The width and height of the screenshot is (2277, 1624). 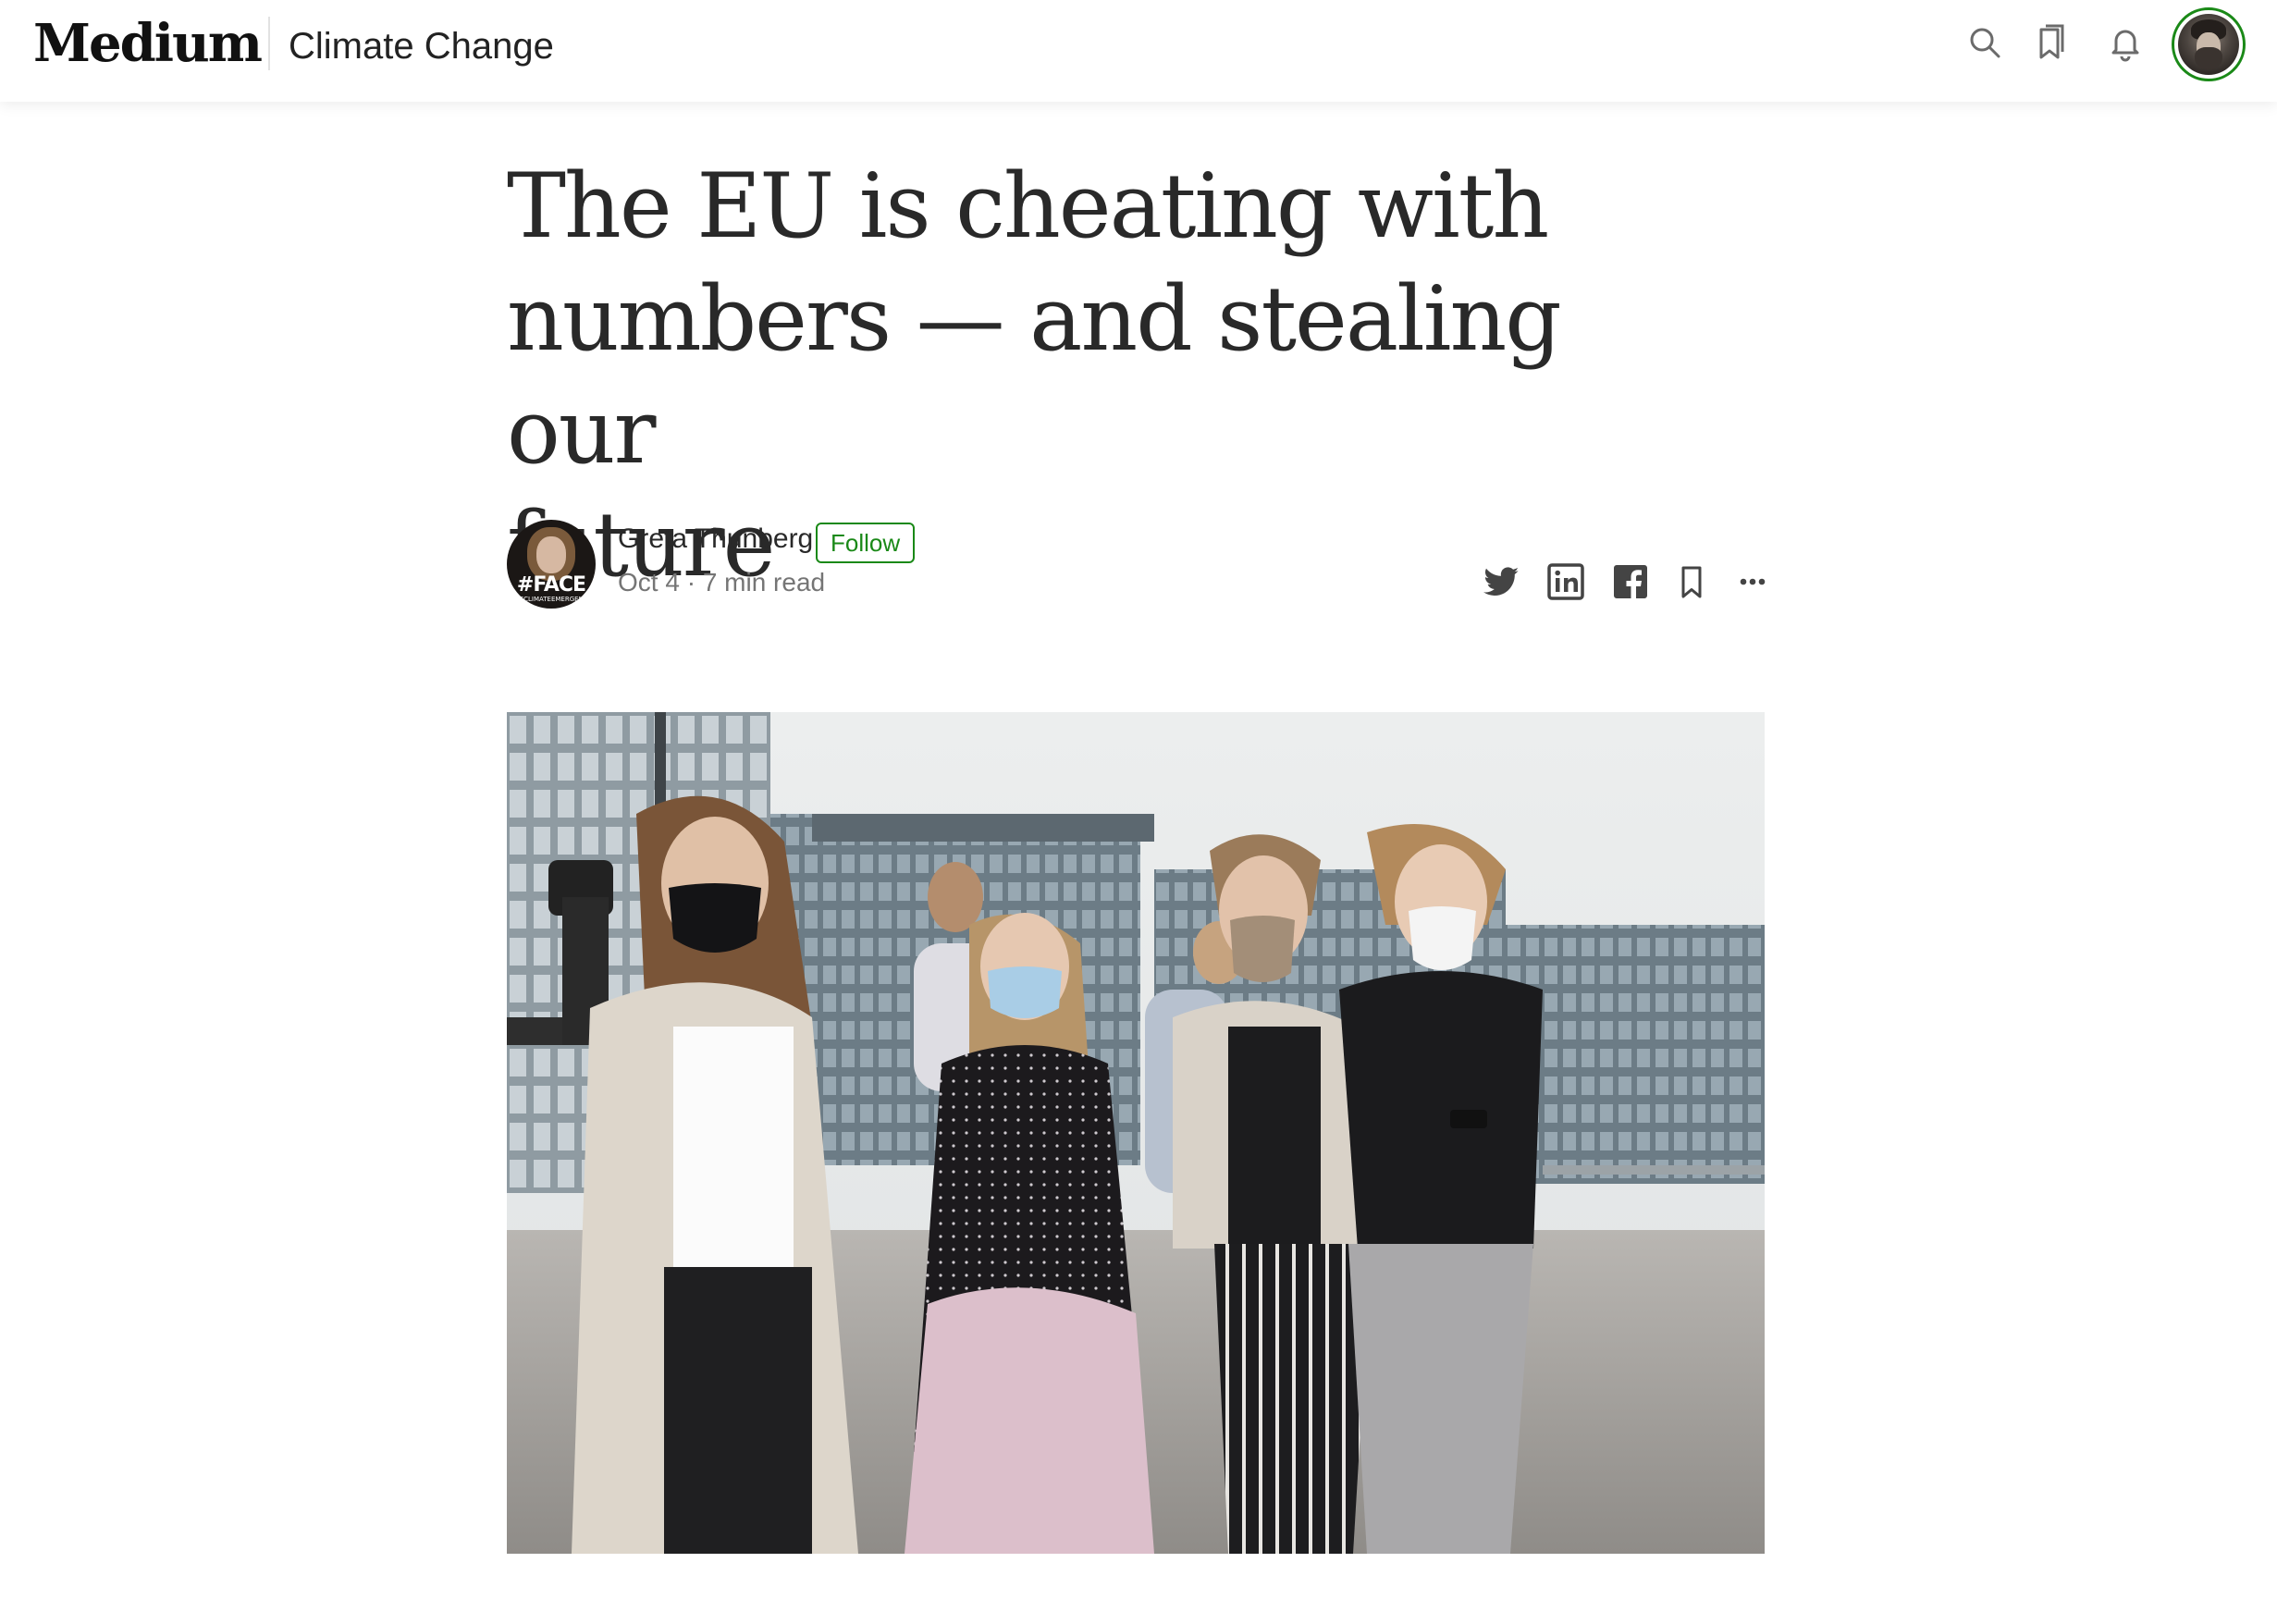 I want to click on publication-name: Climate Change, so click(x=422, y=47).